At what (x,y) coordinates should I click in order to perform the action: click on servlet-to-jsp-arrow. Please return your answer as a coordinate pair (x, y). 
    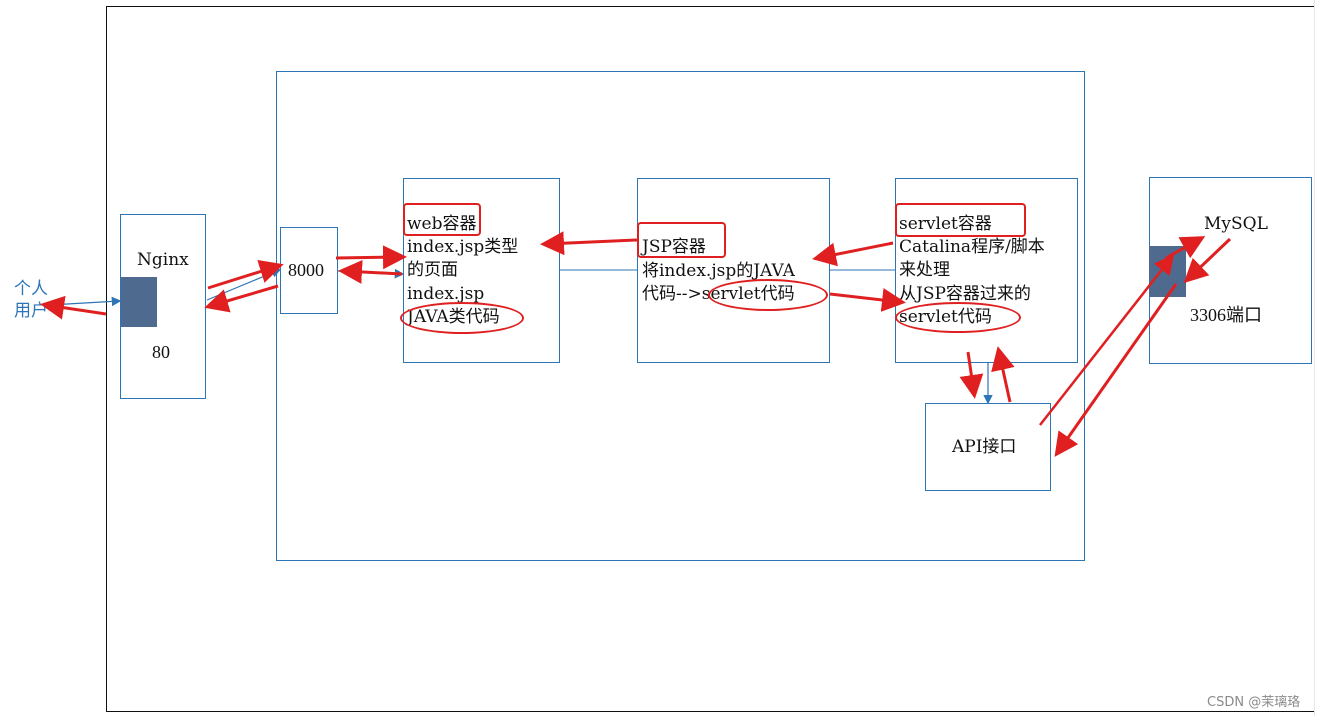
    Looking at the image, I should click on (853, 254).